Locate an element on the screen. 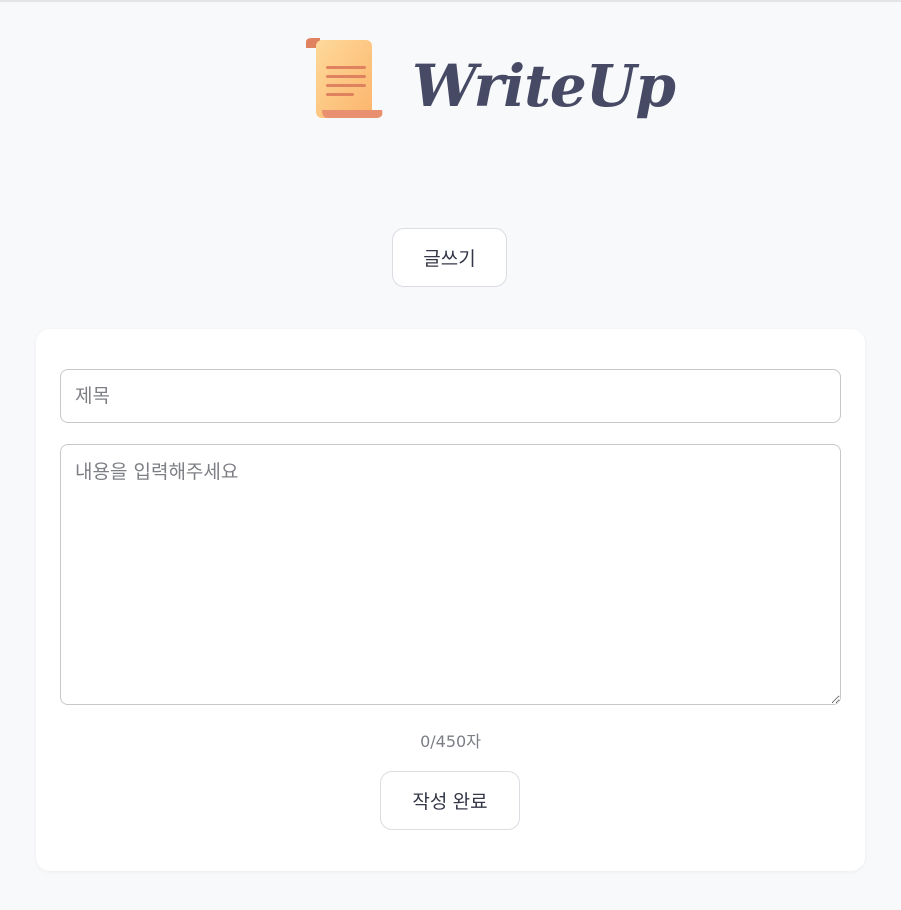 The image size is (901, 910). write-button: 글쓰기 is located at coordinates (449, 257).